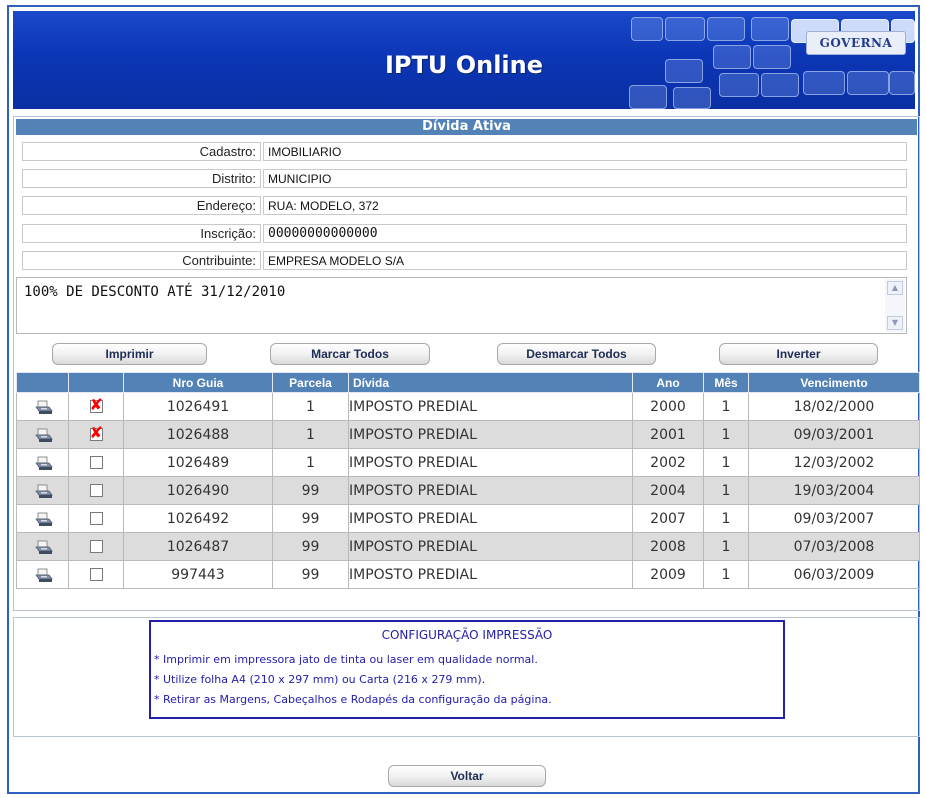  Describe the element at coordinates (726, 382) in the screenshot. I see `col-mes: Mês` at that location.